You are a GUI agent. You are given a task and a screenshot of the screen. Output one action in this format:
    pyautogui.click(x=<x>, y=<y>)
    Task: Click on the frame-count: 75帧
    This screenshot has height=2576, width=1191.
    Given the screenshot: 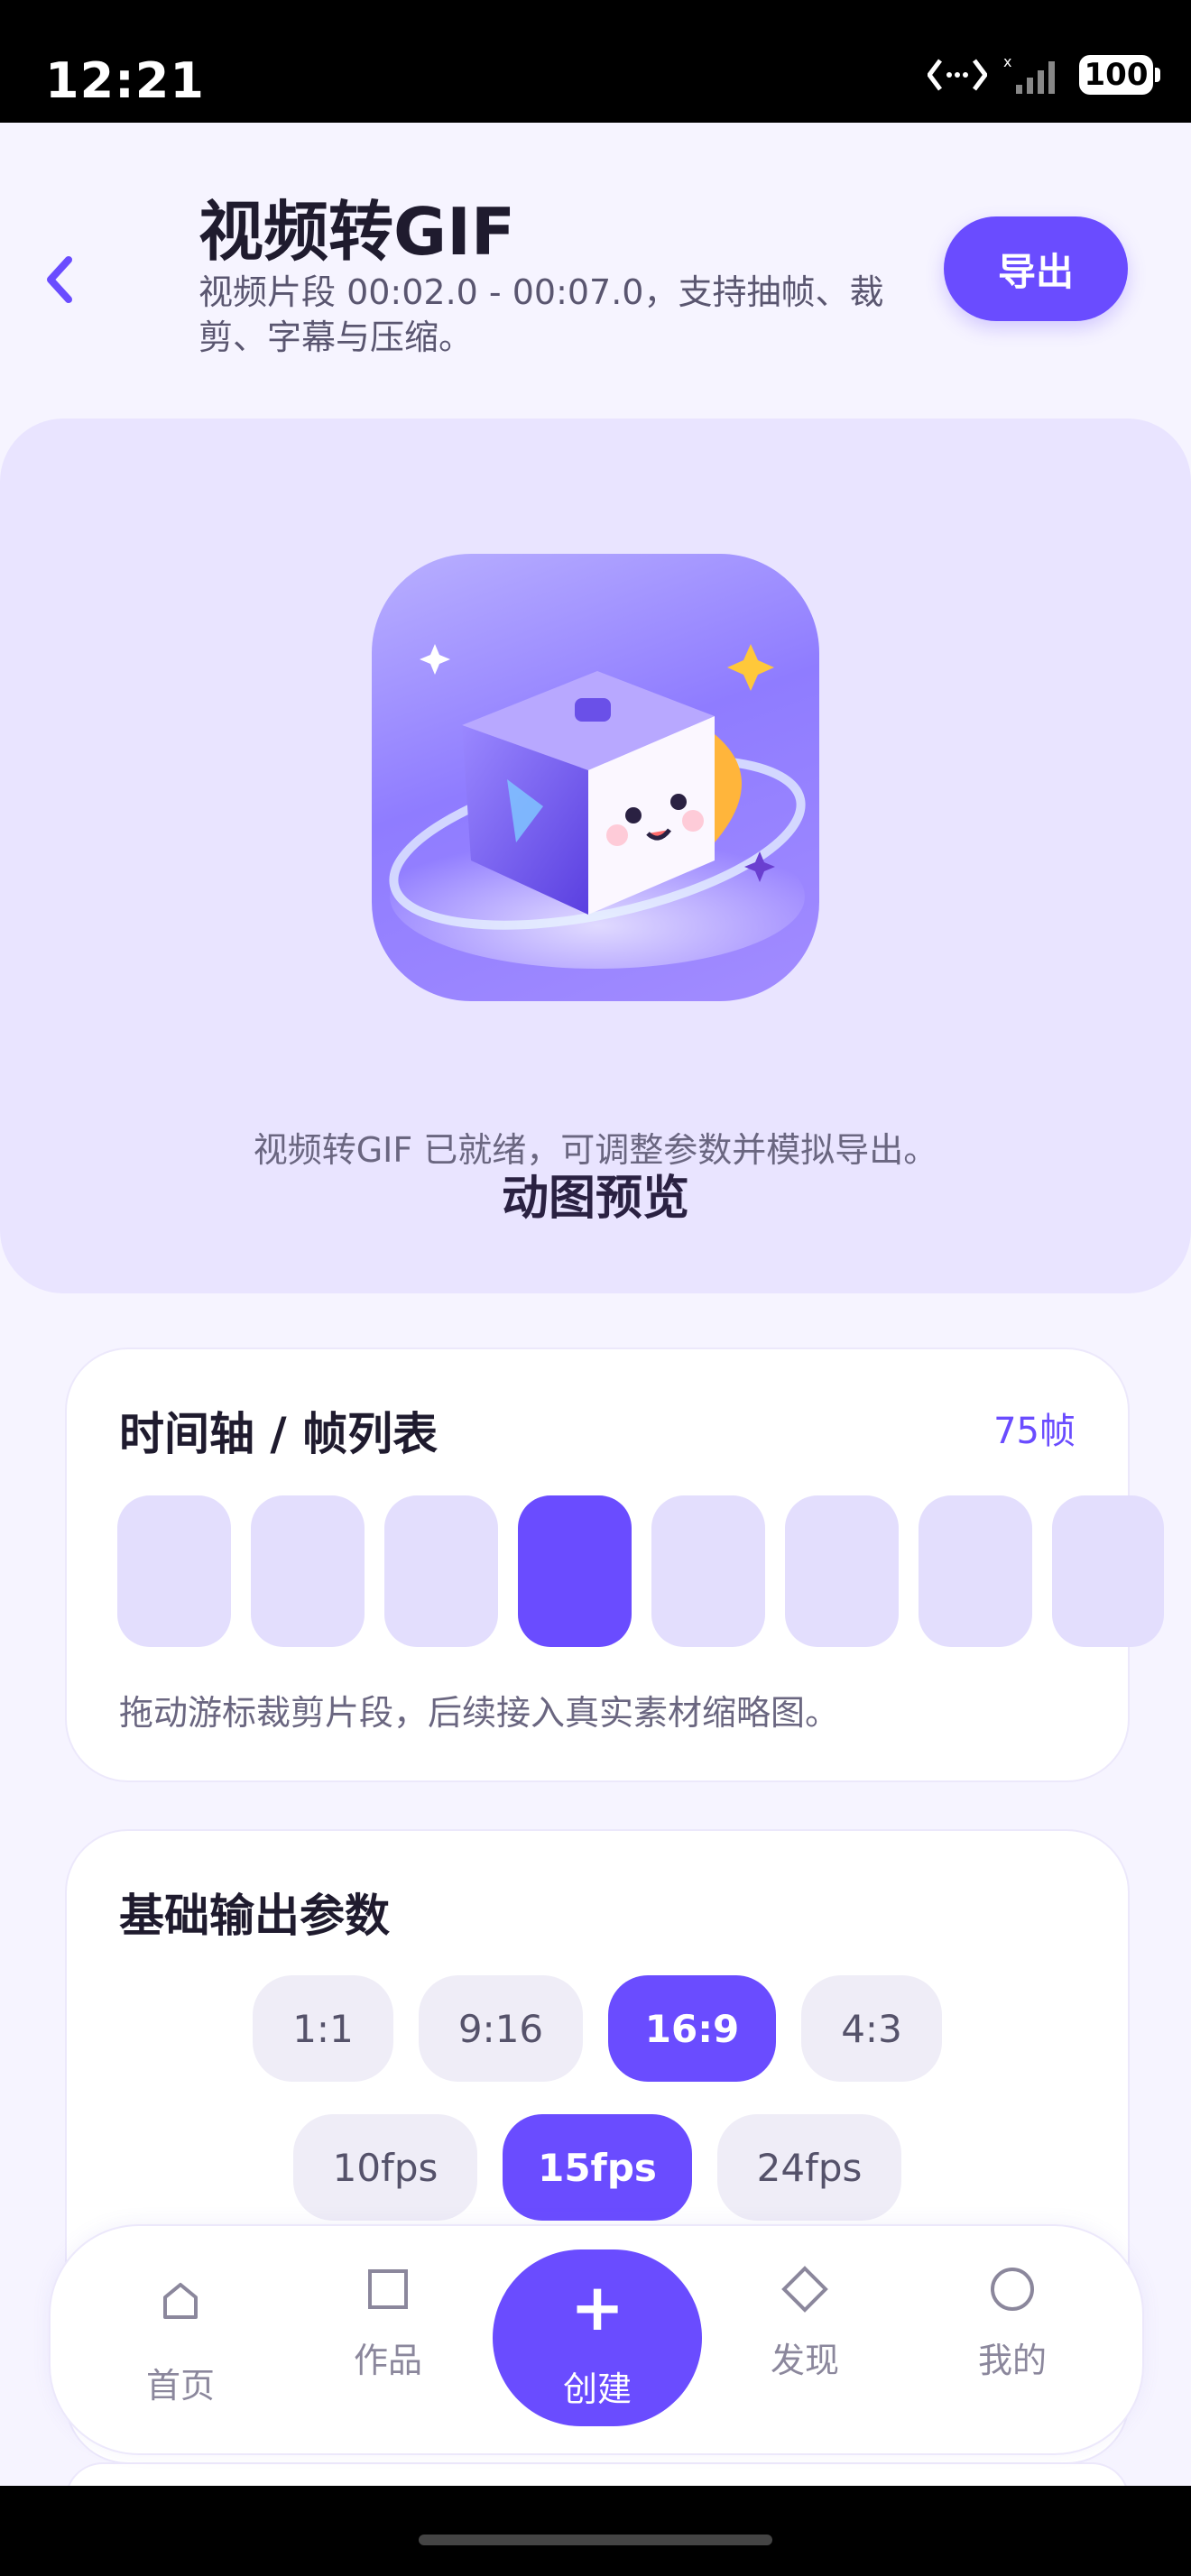 What is the action you would take?
    pyautogui.click(x=1034, y=1431)
    